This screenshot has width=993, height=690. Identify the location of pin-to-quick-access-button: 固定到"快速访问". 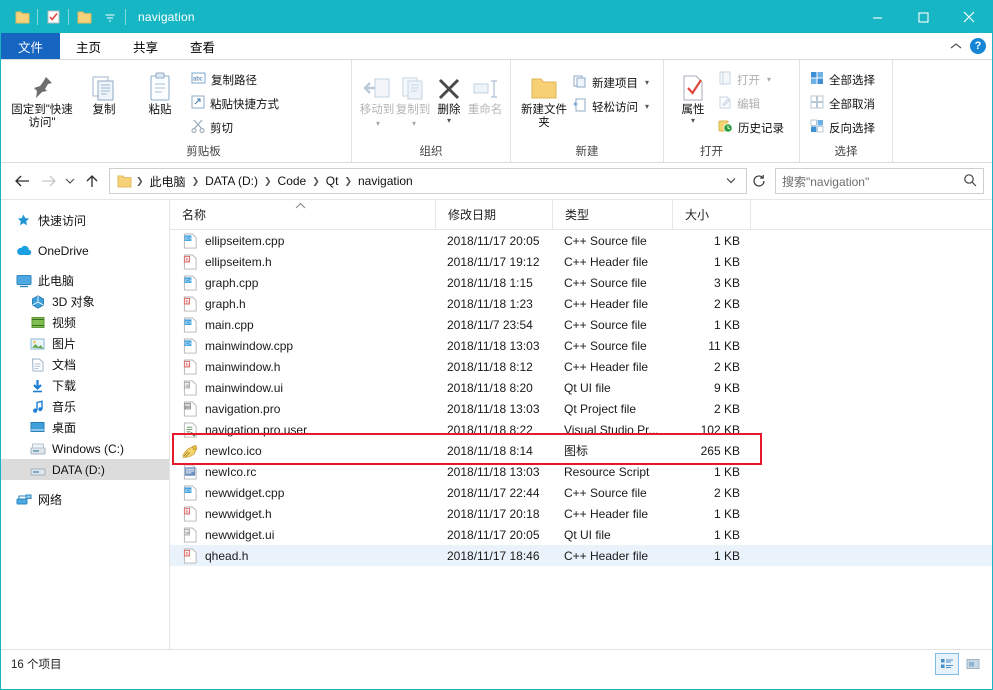
(42, 97).